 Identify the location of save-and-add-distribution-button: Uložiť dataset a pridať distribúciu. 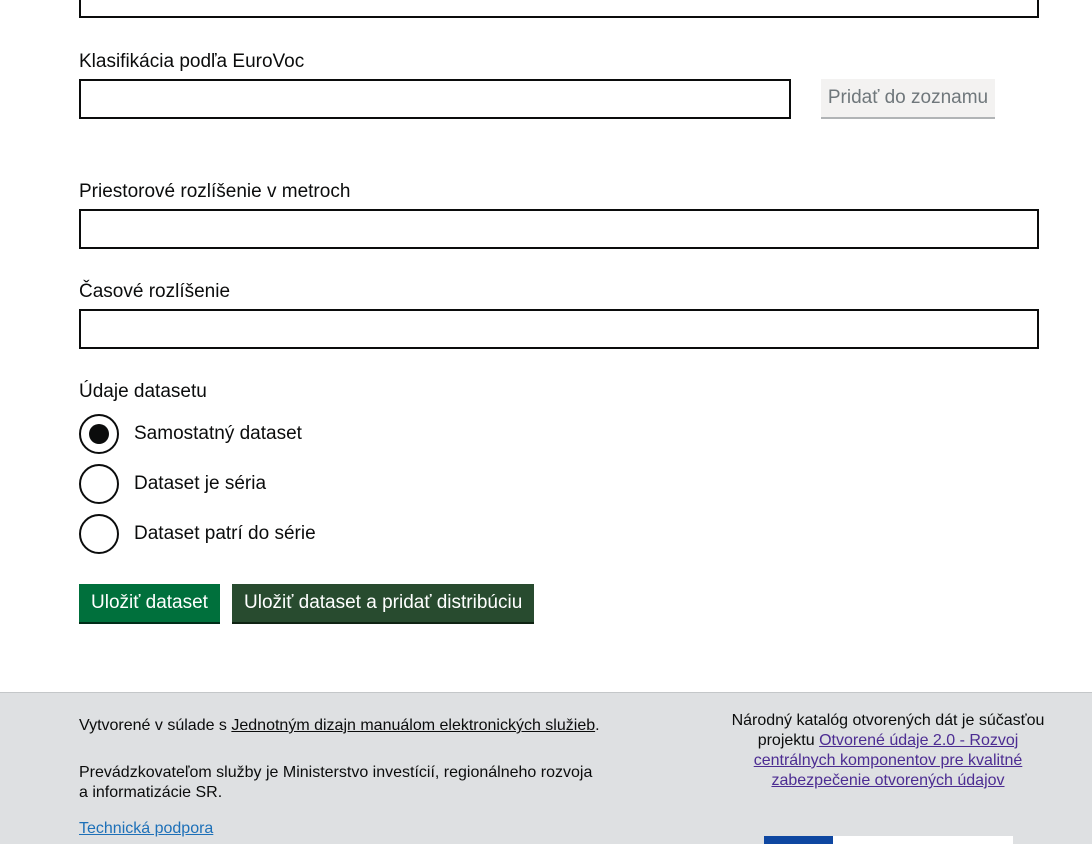
(383, 604).